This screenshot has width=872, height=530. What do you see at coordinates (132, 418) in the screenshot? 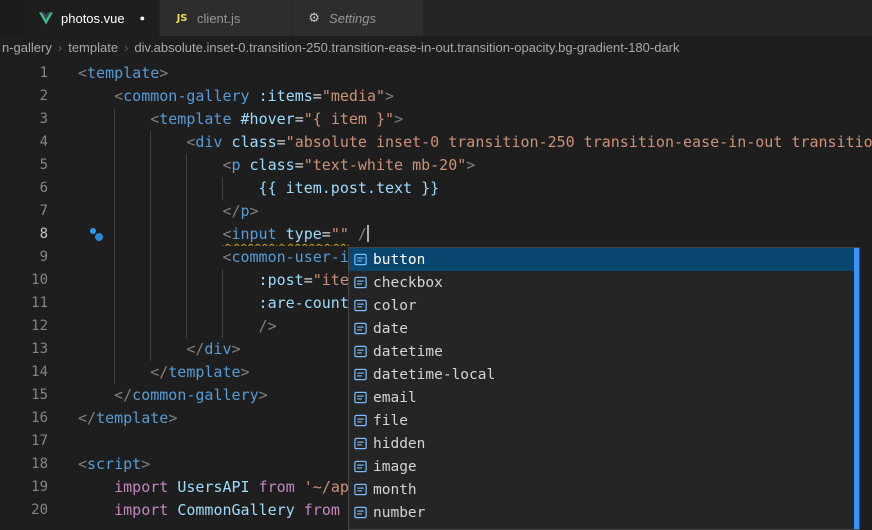
I see `code-token: template` at bounding box center [132, 418].